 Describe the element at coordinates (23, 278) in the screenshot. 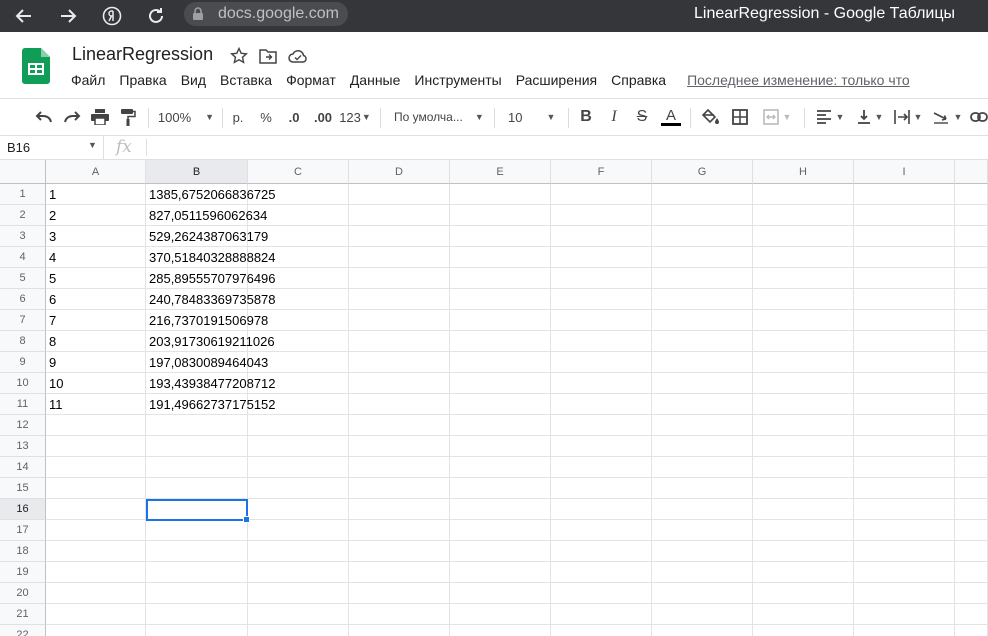

I see `row-header: 5` at that location.